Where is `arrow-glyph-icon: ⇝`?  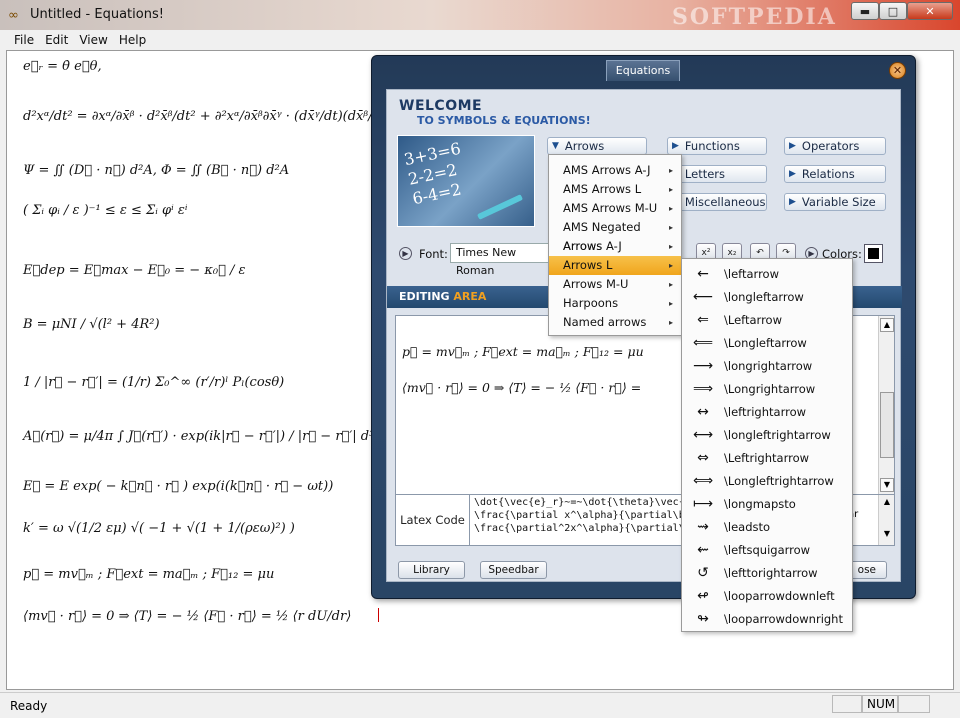
arrow-glyph-icon: ⇝ is located at coordinates (703, 527).